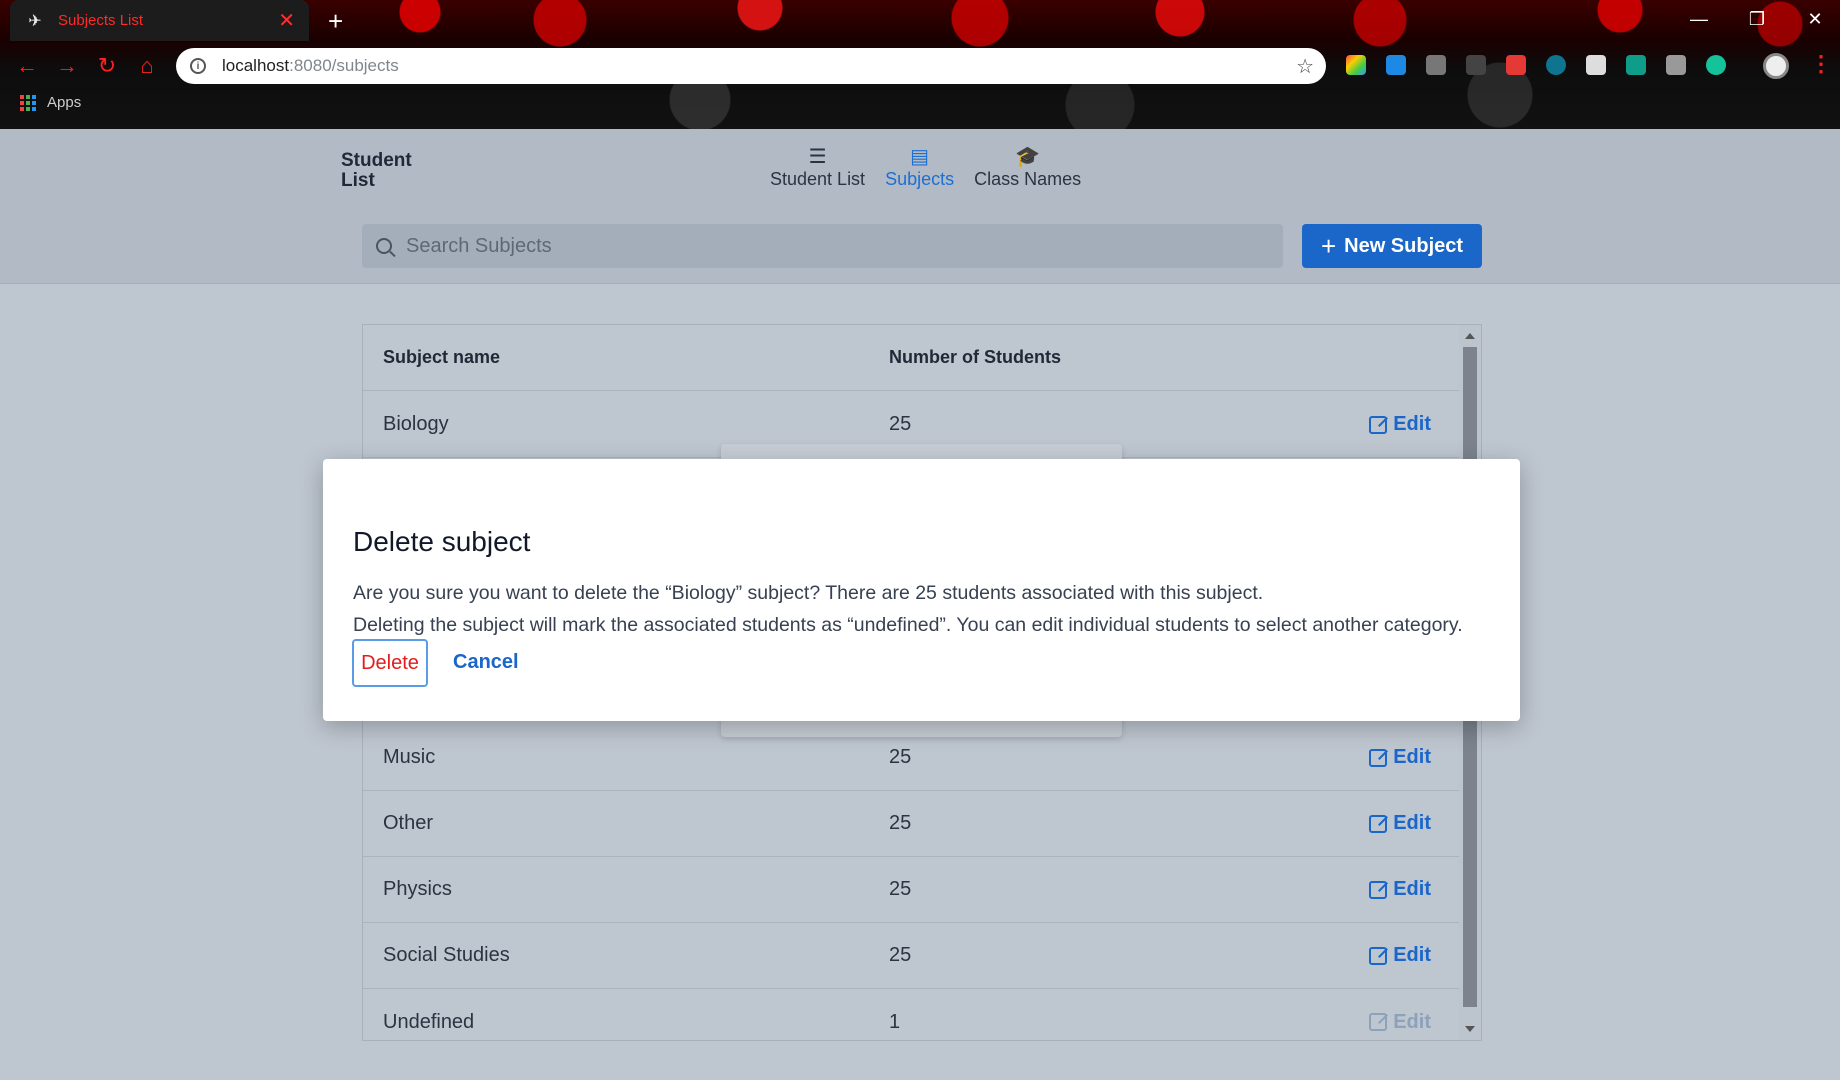  I want to click on search-input, so click(806, 246).